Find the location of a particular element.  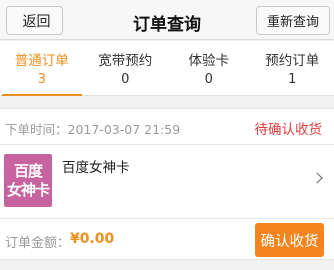

order-time-row: 下单时间：2017-03-07 21:59 待确认收货 is located at coordinates (167, 127).